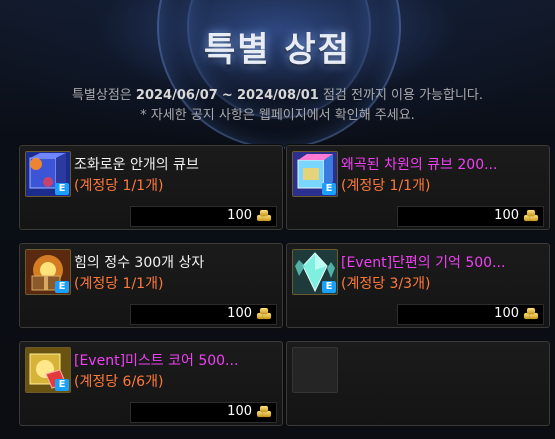  I want to click on detail-notice: * 자세한 공지 사항은 웹페이지에서 확인해 주세요., so click(277, 115).